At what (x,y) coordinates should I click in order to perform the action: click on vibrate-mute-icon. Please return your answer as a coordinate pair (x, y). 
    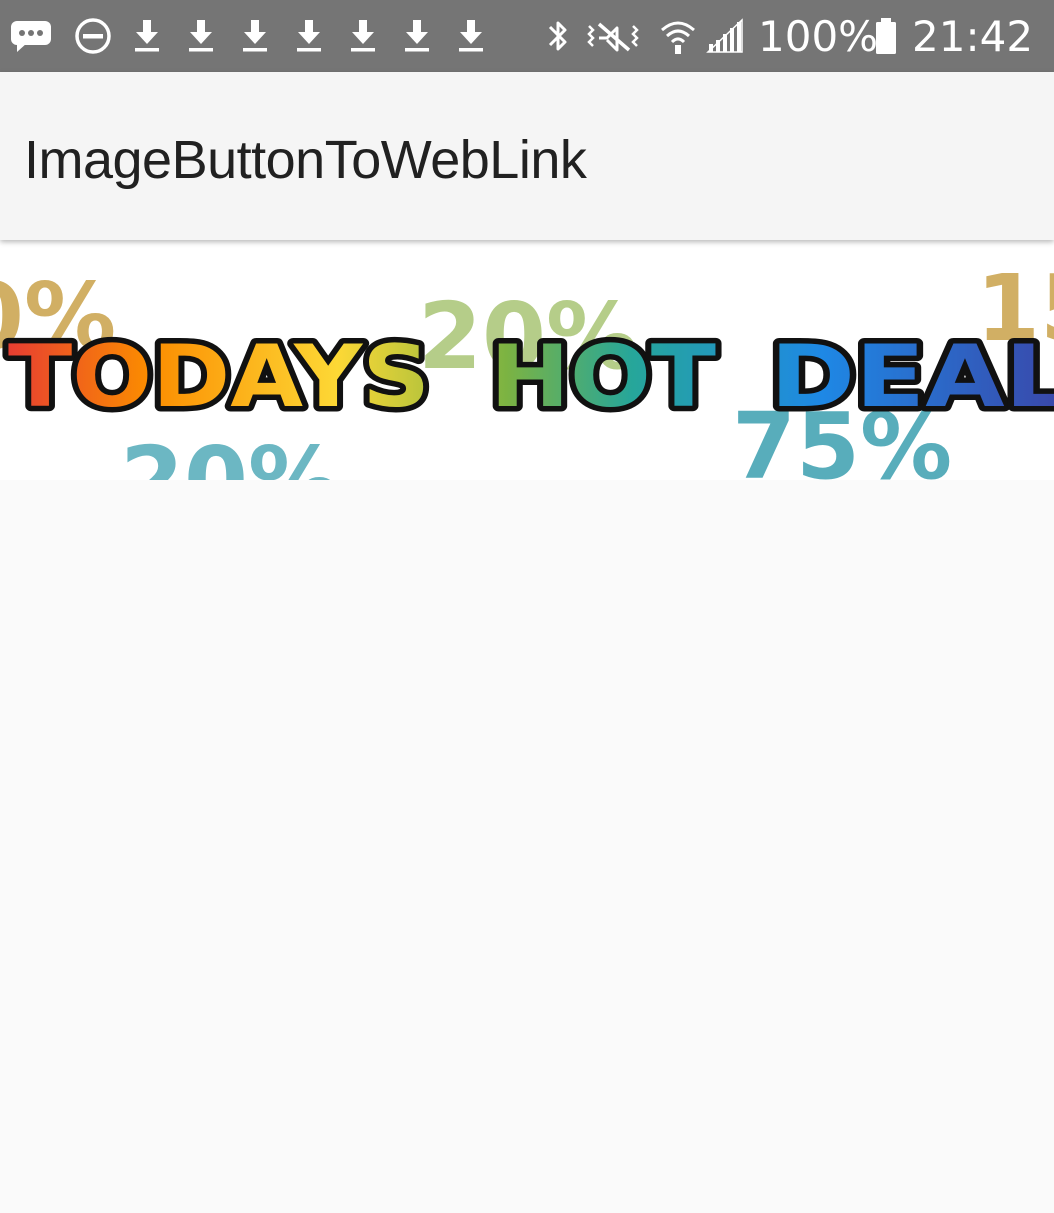
    Looking at the image, I should click on (613, 36).